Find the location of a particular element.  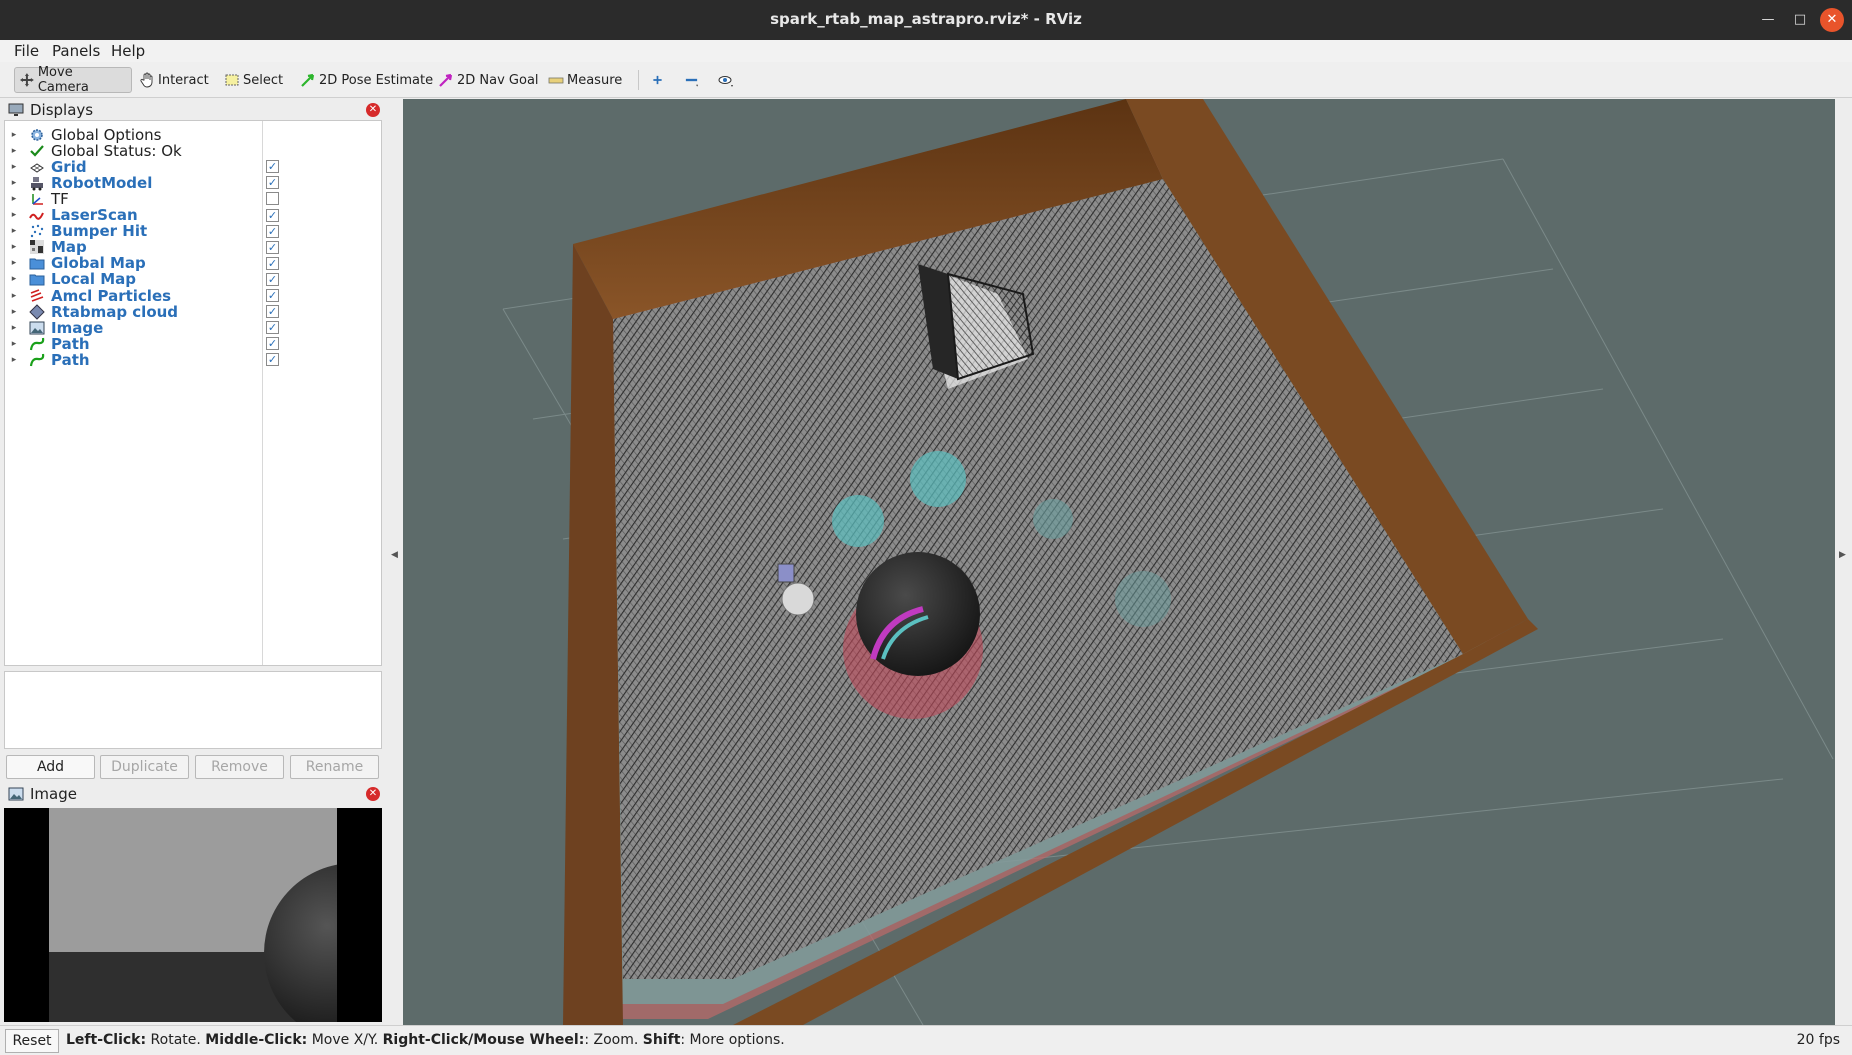

duplicate-button: Duplicate is located at coordinates (144, 767).